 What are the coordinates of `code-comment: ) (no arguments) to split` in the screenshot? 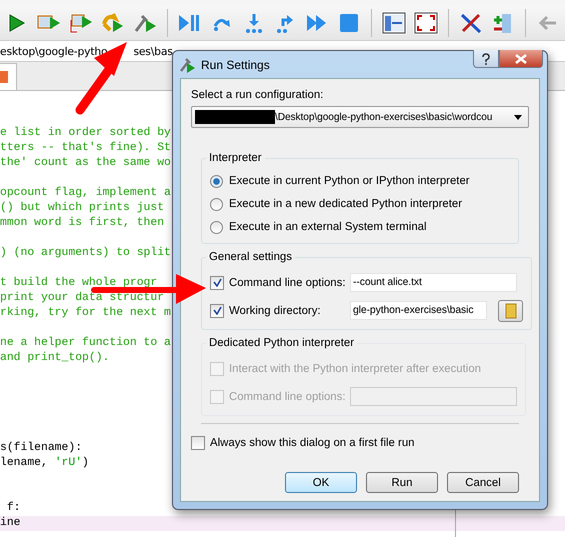 It's located at (85, 253).